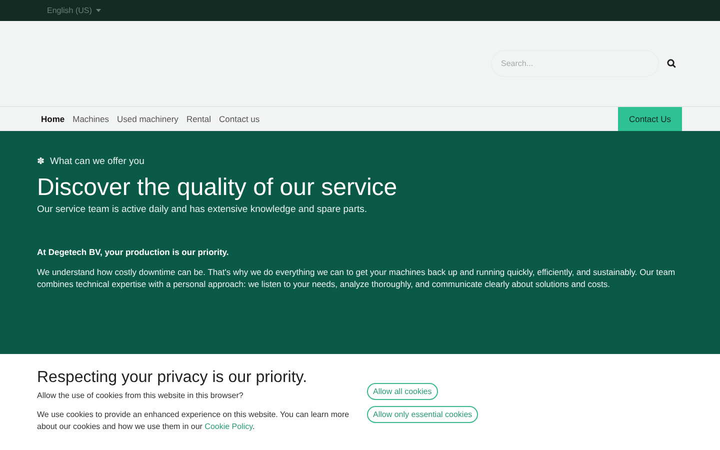 The width and height of the screenshot is (720, 450). I want to click on cookie-text: We use cookies to provide an enhanced experience on this website. You can learn more about our cookies and how we use them in our Cookie Policy., so click(193, 421).